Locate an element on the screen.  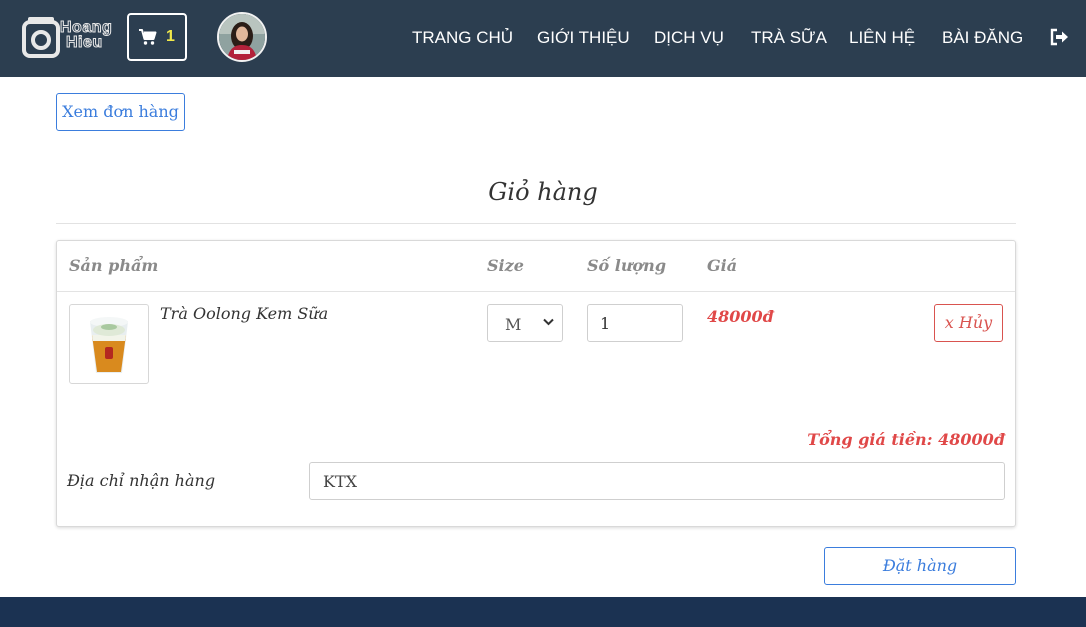
address-label: Địa chỉ nhận hàng is located at coordinates (141, 480).